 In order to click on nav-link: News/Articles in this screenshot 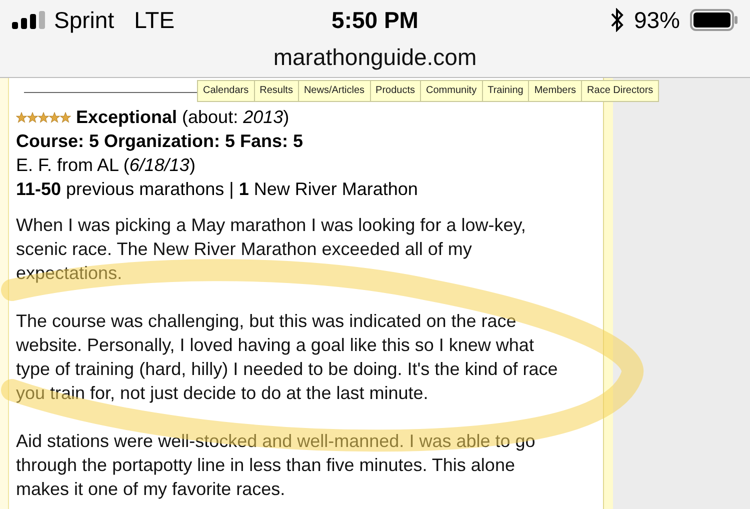, I will do `click(334, 91)`.